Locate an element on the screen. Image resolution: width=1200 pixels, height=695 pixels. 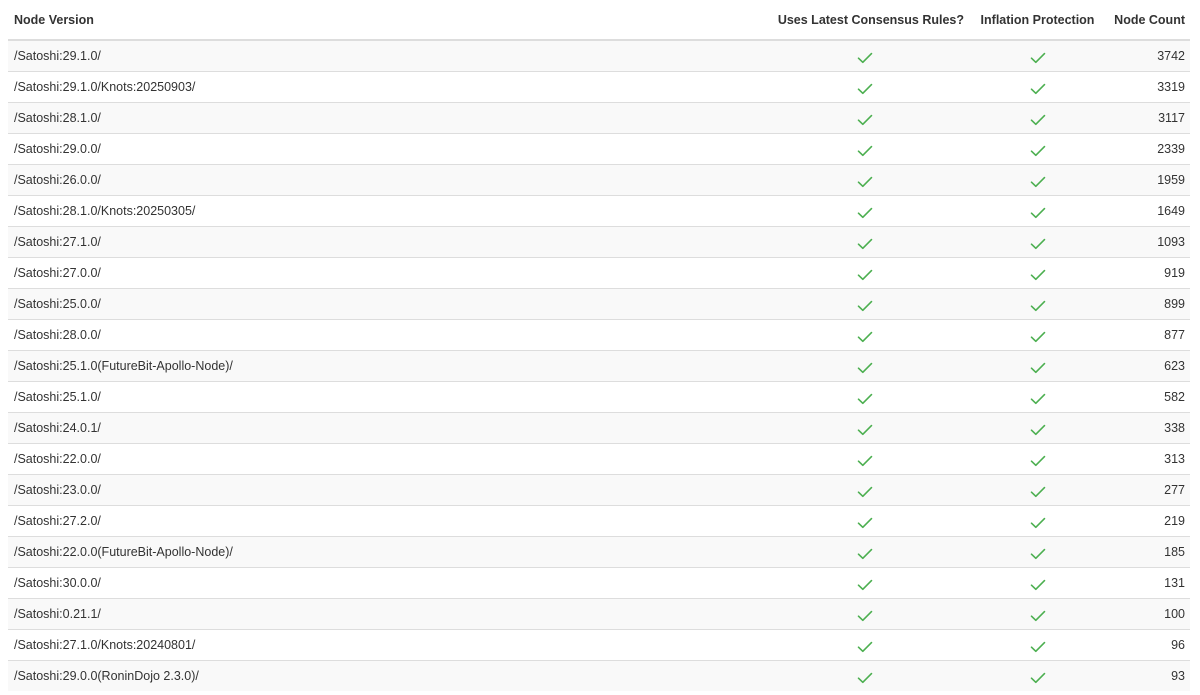
node-count-cell: 1959 is located at coordinates (1145, 179).